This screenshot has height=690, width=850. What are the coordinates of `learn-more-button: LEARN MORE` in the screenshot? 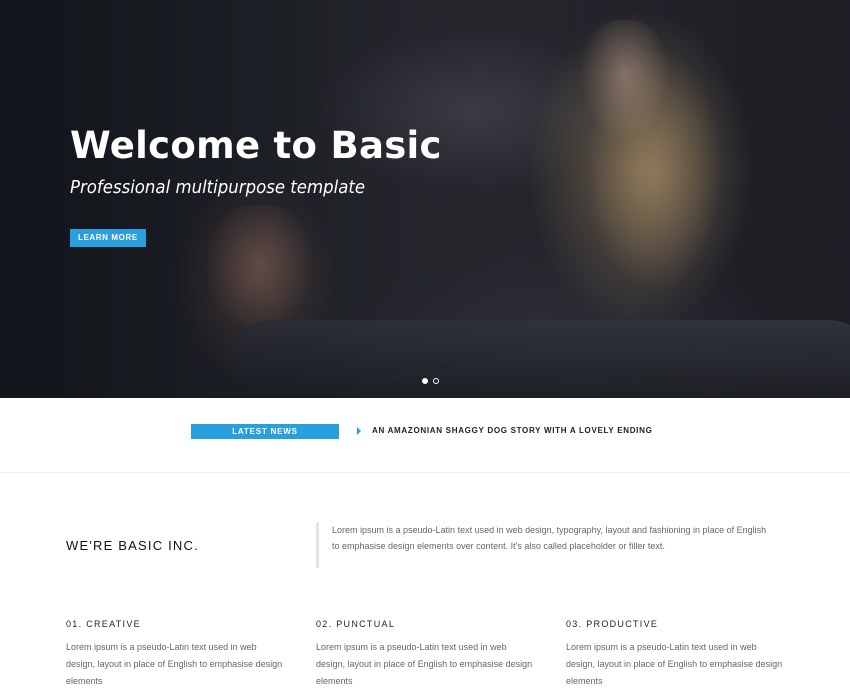 It's located at (108, 238).